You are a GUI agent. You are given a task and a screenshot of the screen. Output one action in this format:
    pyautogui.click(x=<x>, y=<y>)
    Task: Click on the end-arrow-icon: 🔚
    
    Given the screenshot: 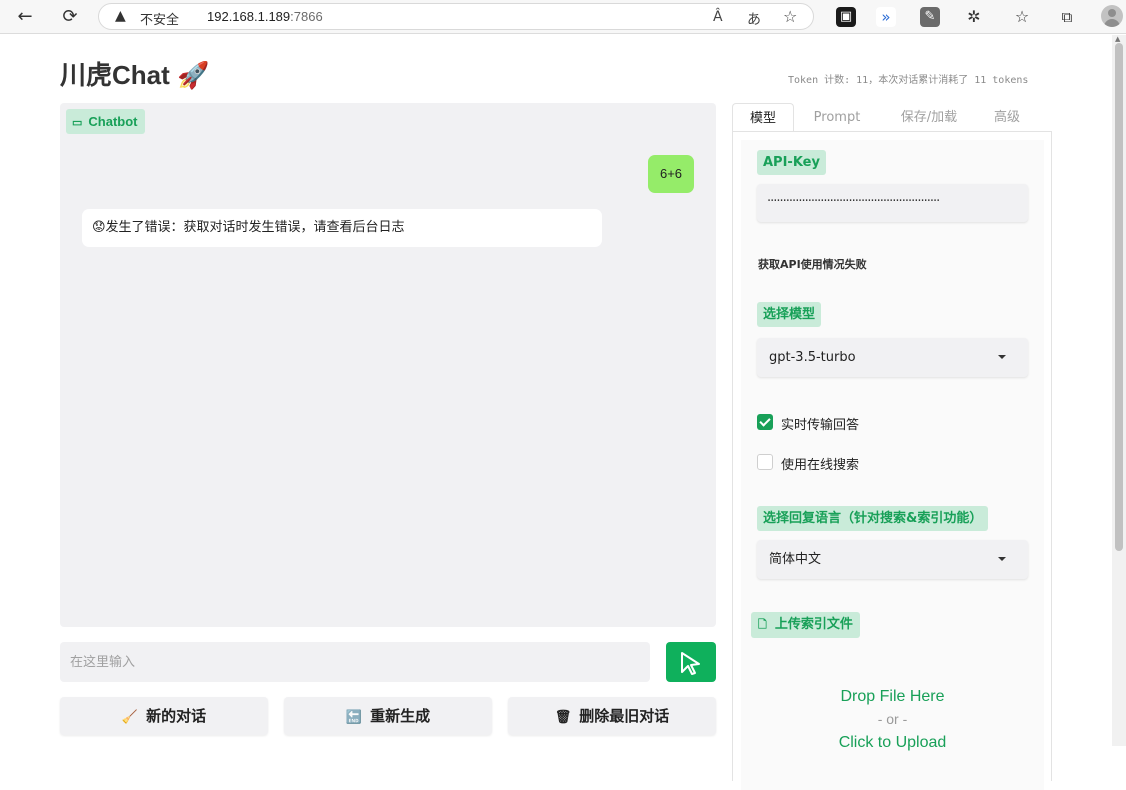 What is the action you would take?
    pyautogui.click(x=354, y=717)
    